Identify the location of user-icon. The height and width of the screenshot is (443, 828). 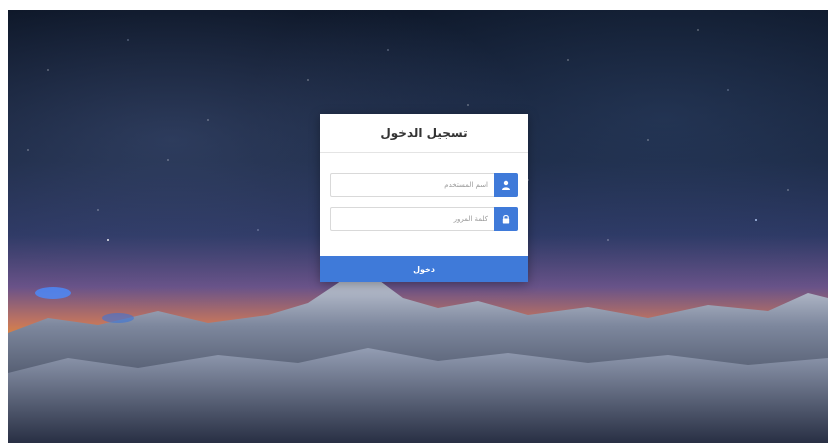
(506, 185).